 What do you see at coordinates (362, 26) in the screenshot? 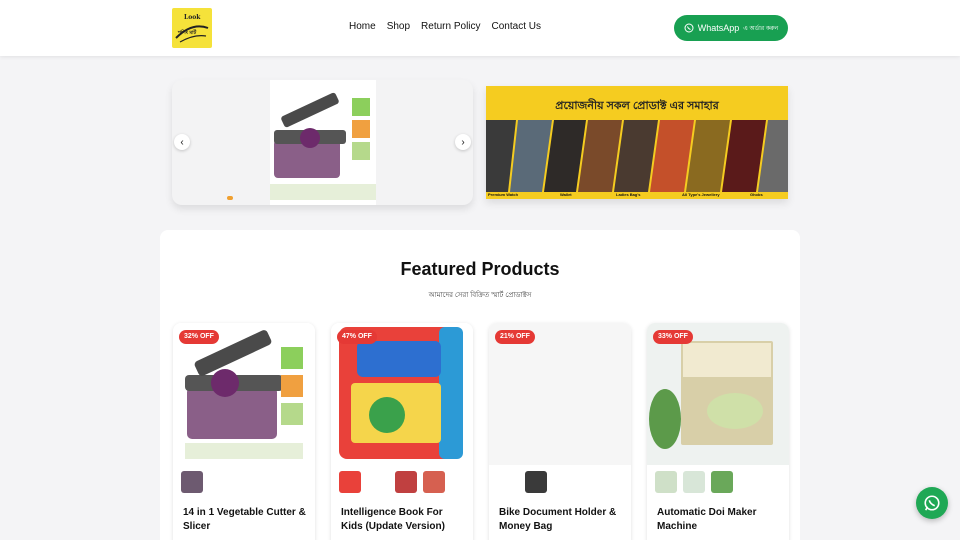
I see `nav-home: Home` at bounding box center [362, 26].